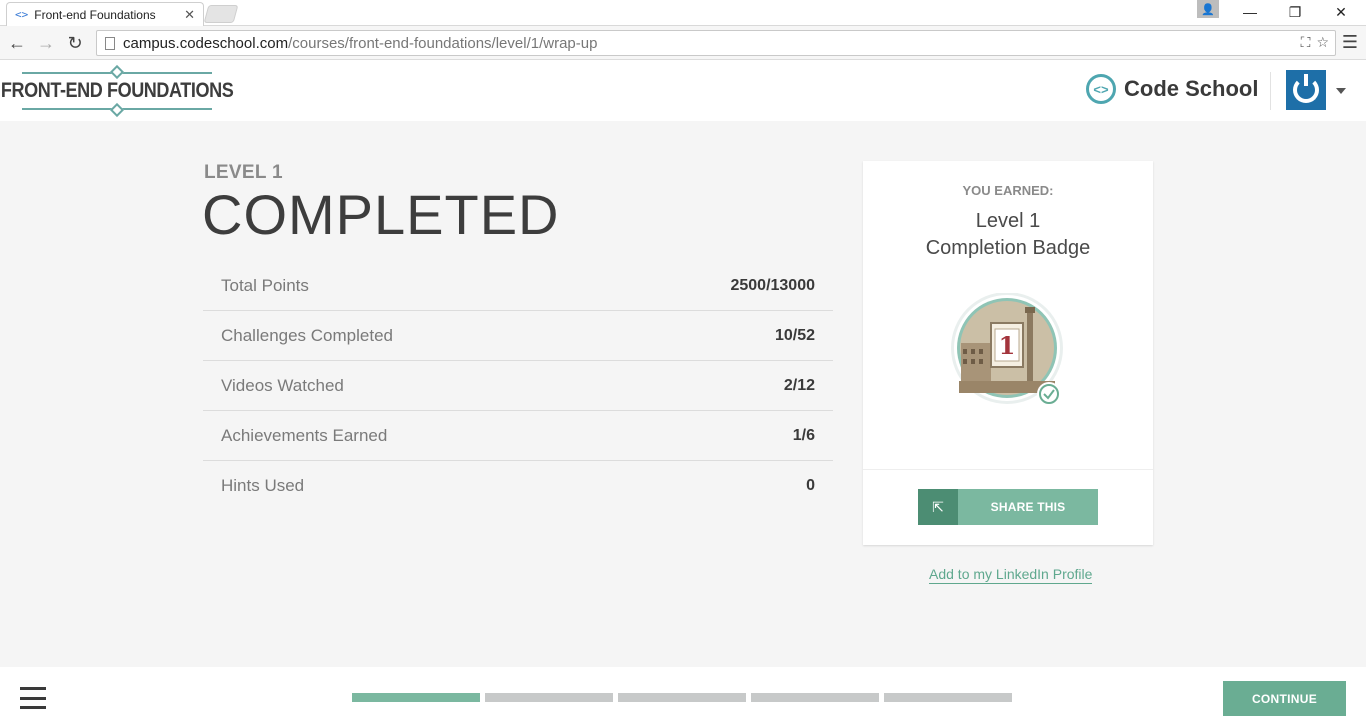 This screenshot has height=728, width=1366. I want to click on stat-label: Challenges Completed, so click(307, 335).